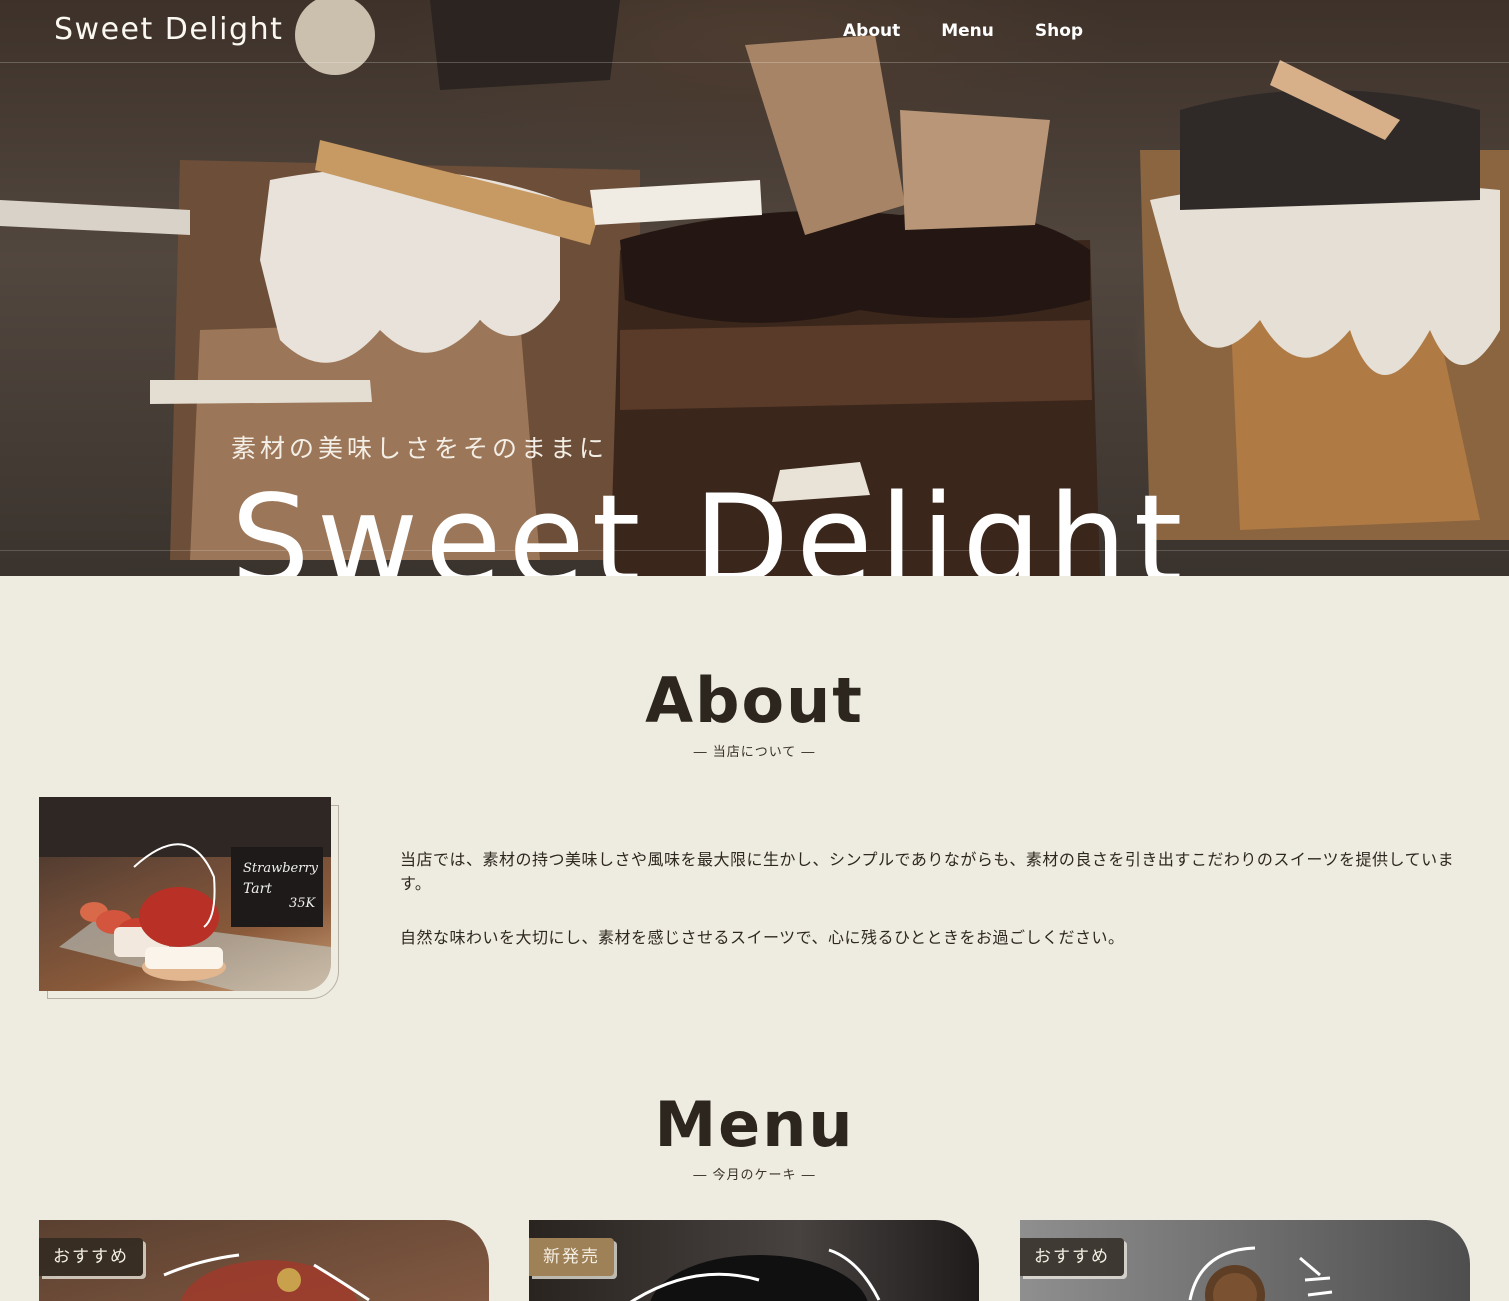  Describe the element at coordinates (754, 62) in the screenshot. I see `header-divider` at that location.